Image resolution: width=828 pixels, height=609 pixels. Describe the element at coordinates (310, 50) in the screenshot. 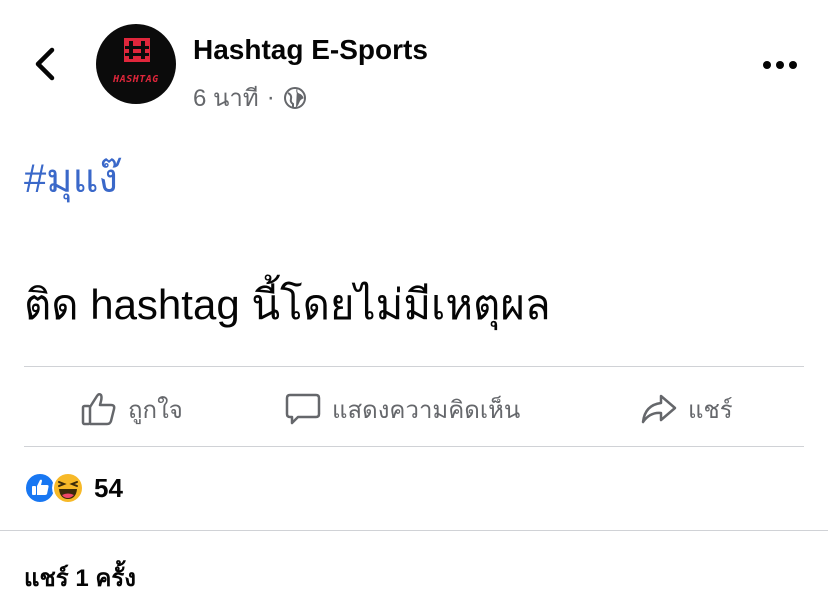

I see `page-name: Hashtag E-Sports` at that location.